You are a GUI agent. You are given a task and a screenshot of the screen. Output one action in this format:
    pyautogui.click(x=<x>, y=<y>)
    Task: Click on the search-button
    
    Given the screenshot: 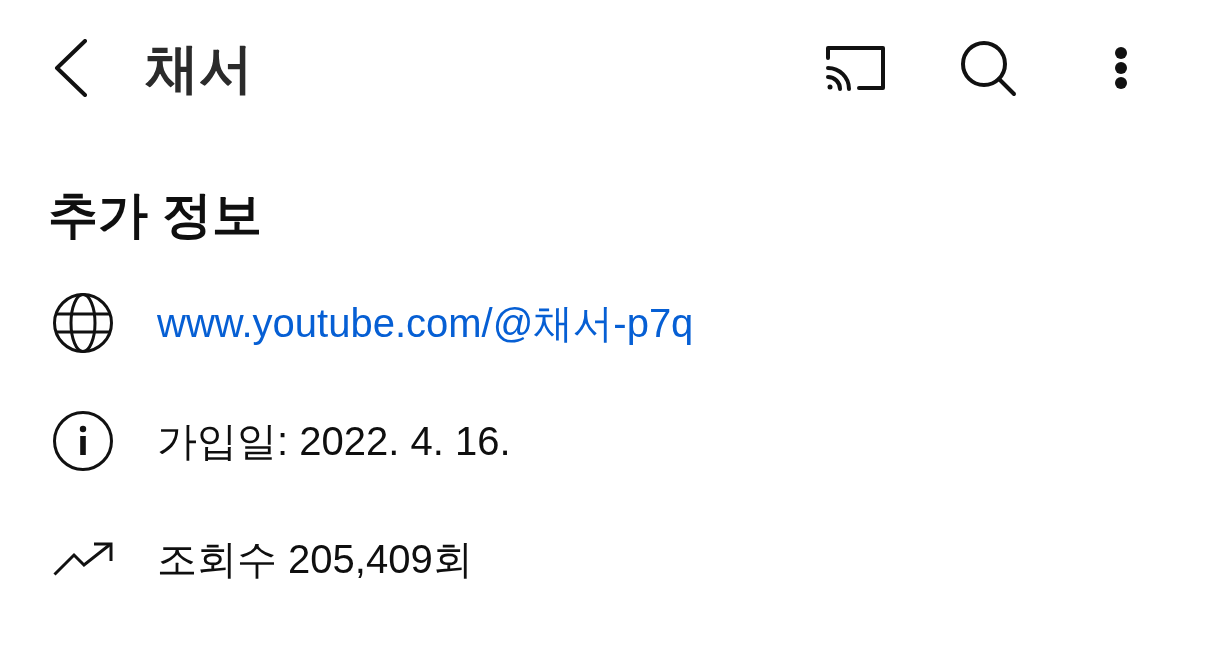 What is the action you would take?
    pyautogui.click(x=988, y=68)
    